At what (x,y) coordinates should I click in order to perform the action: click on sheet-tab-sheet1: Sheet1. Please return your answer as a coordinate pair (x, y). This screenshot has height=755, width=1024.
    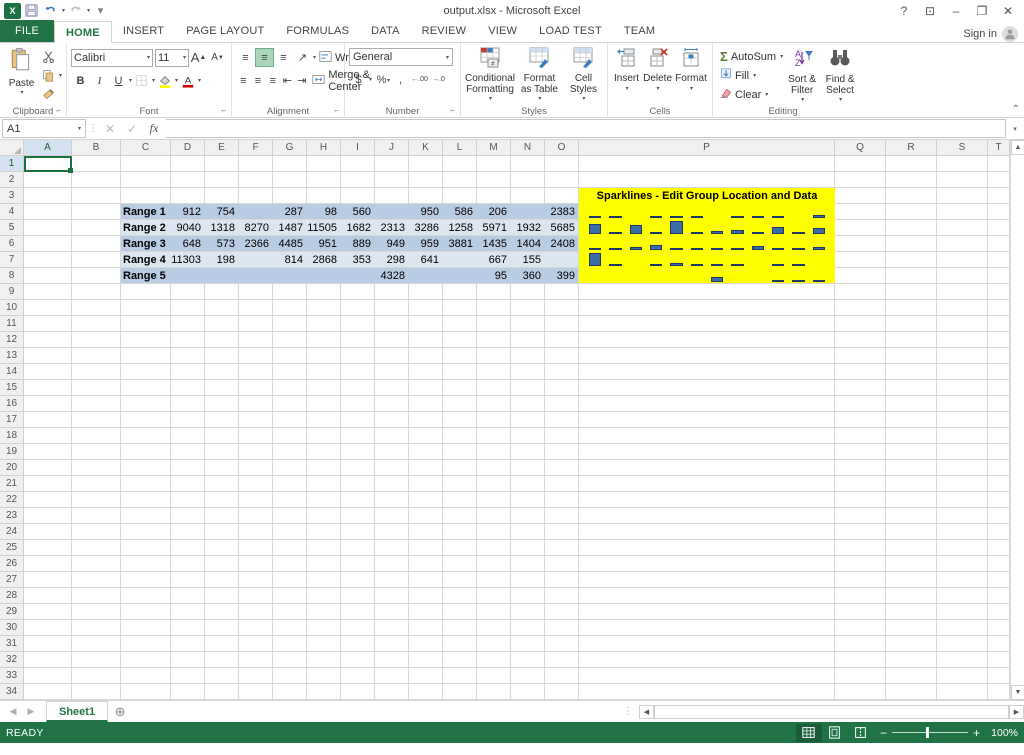
    Looking at the image, I should click on (77, 711).